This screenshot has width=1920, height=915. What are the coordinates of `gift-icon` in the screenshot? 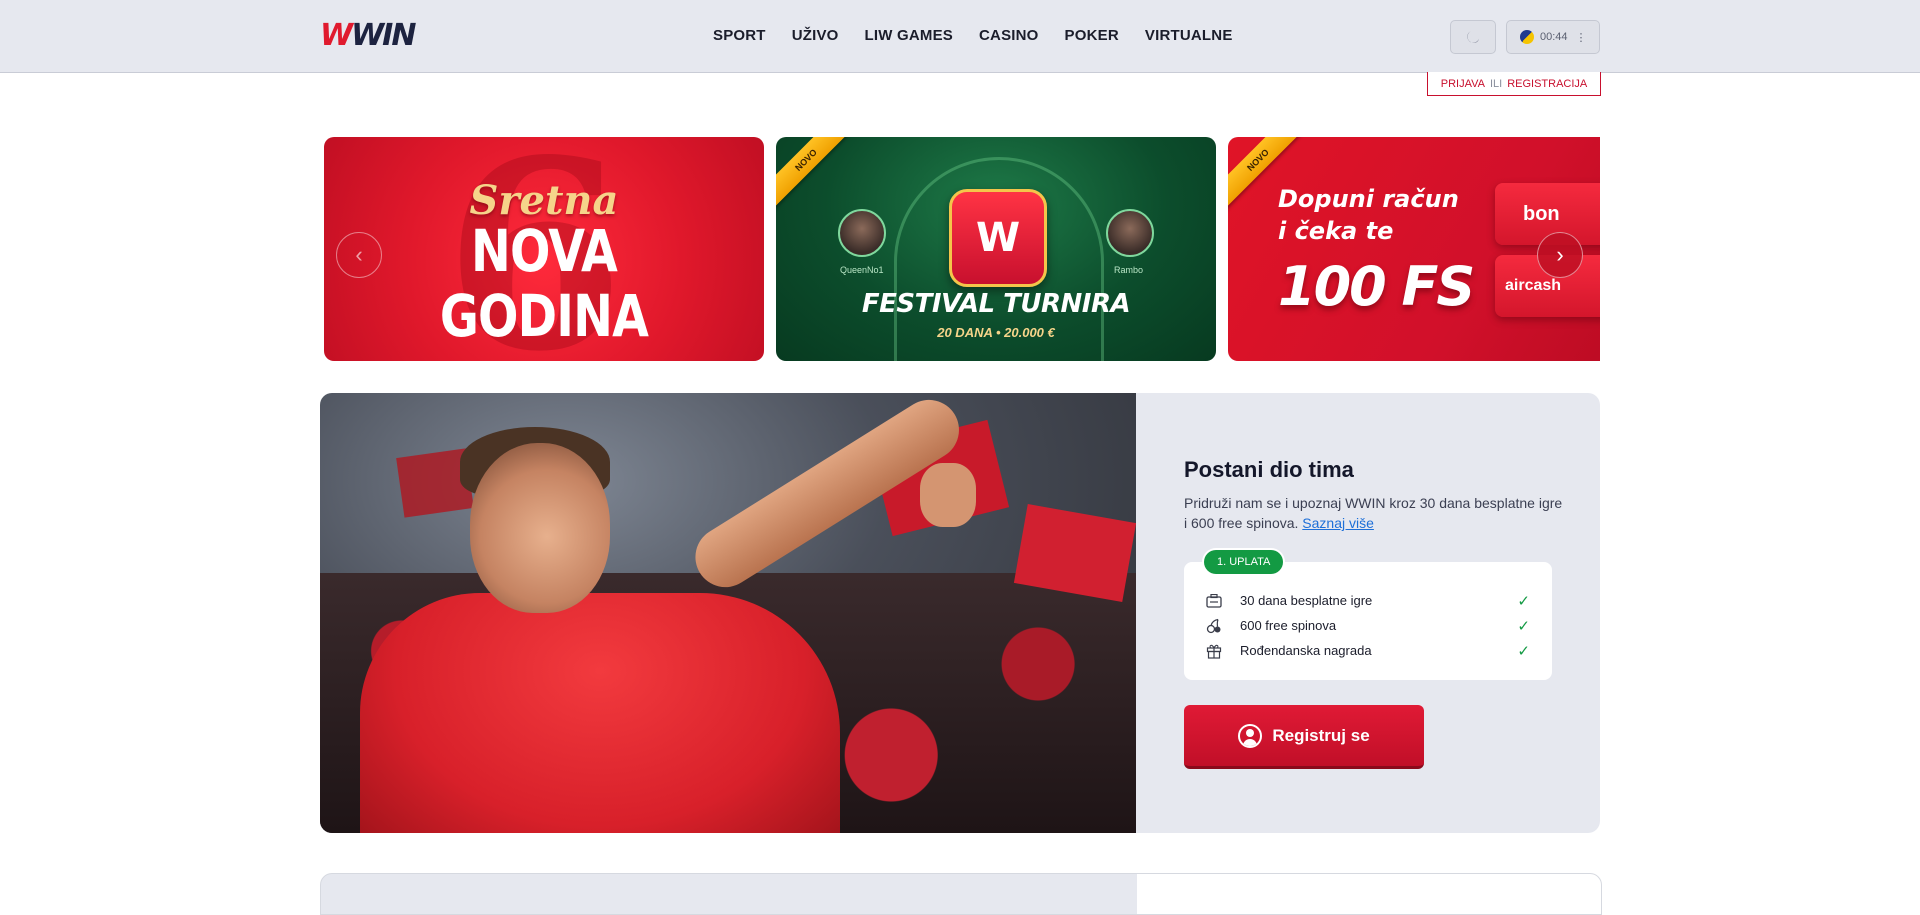 It's located at (1214, 651).